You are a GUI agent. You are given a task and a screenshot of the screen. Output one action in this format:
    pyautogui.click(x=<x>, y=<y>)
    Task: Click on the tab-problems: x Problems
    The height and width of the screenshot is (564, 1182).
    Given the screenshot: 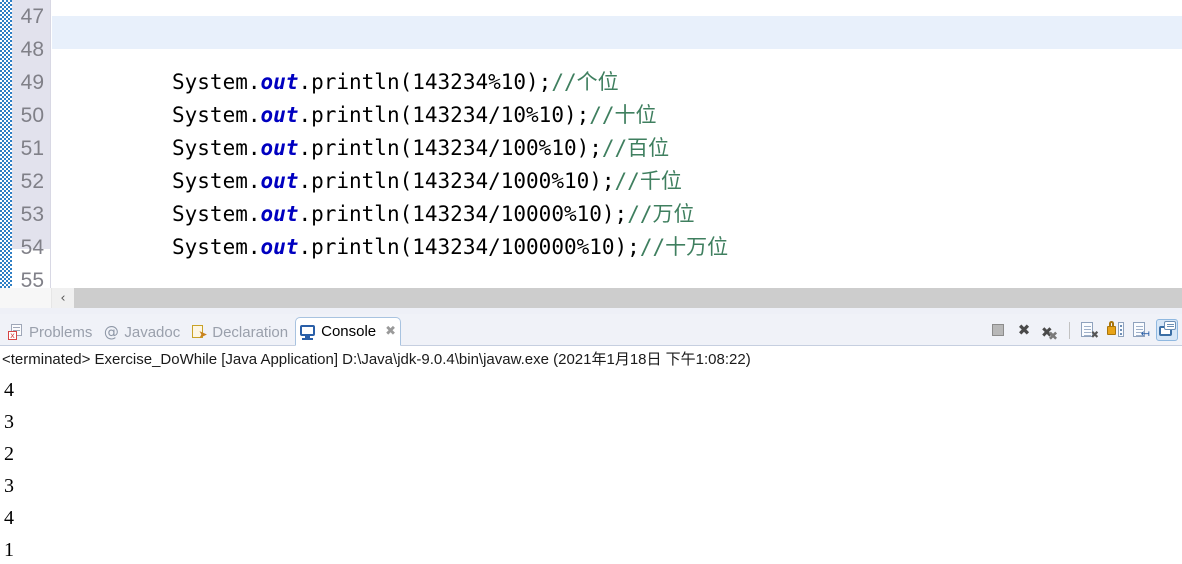 What is the action you would take?
    pyautogui.click(x=51, y=332)
    